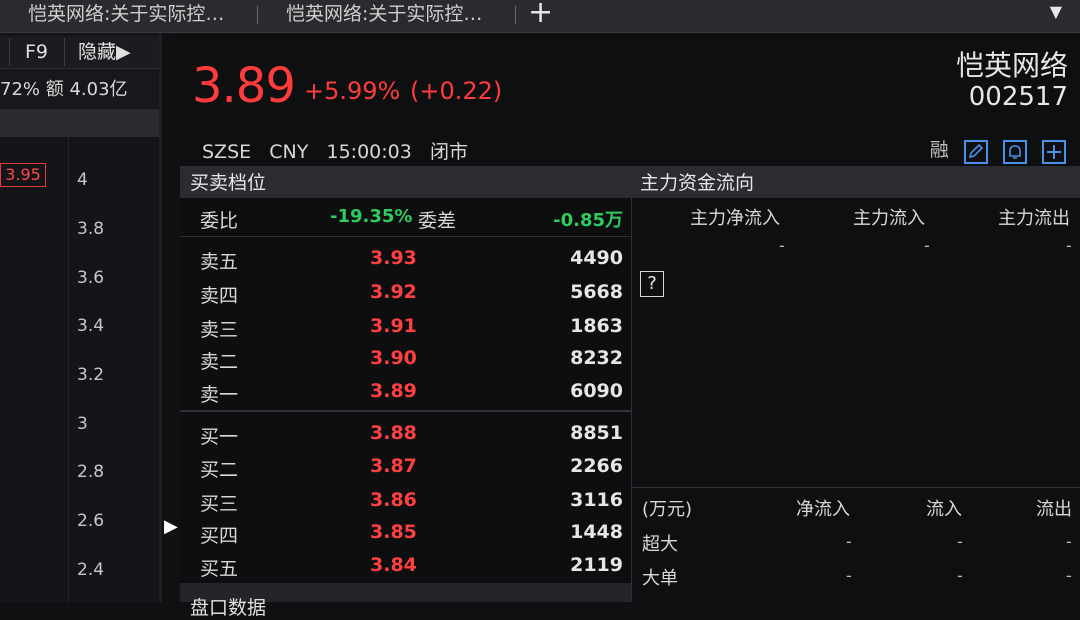 The image size is (1080, 620). I want to click on bid-row: 买三 3.86 3116, so click(405, 505).